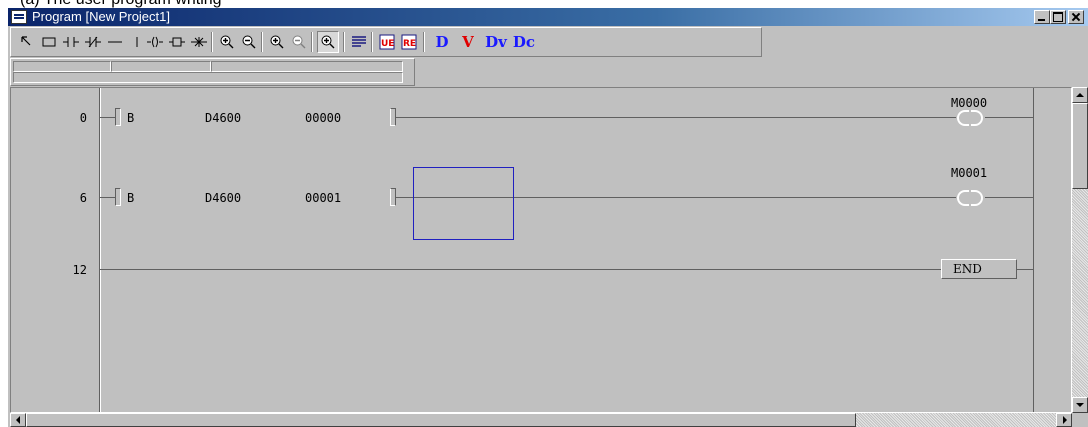 The image size is (1088, 427). I want to click on ue-icon: UE, so click(387, 42).